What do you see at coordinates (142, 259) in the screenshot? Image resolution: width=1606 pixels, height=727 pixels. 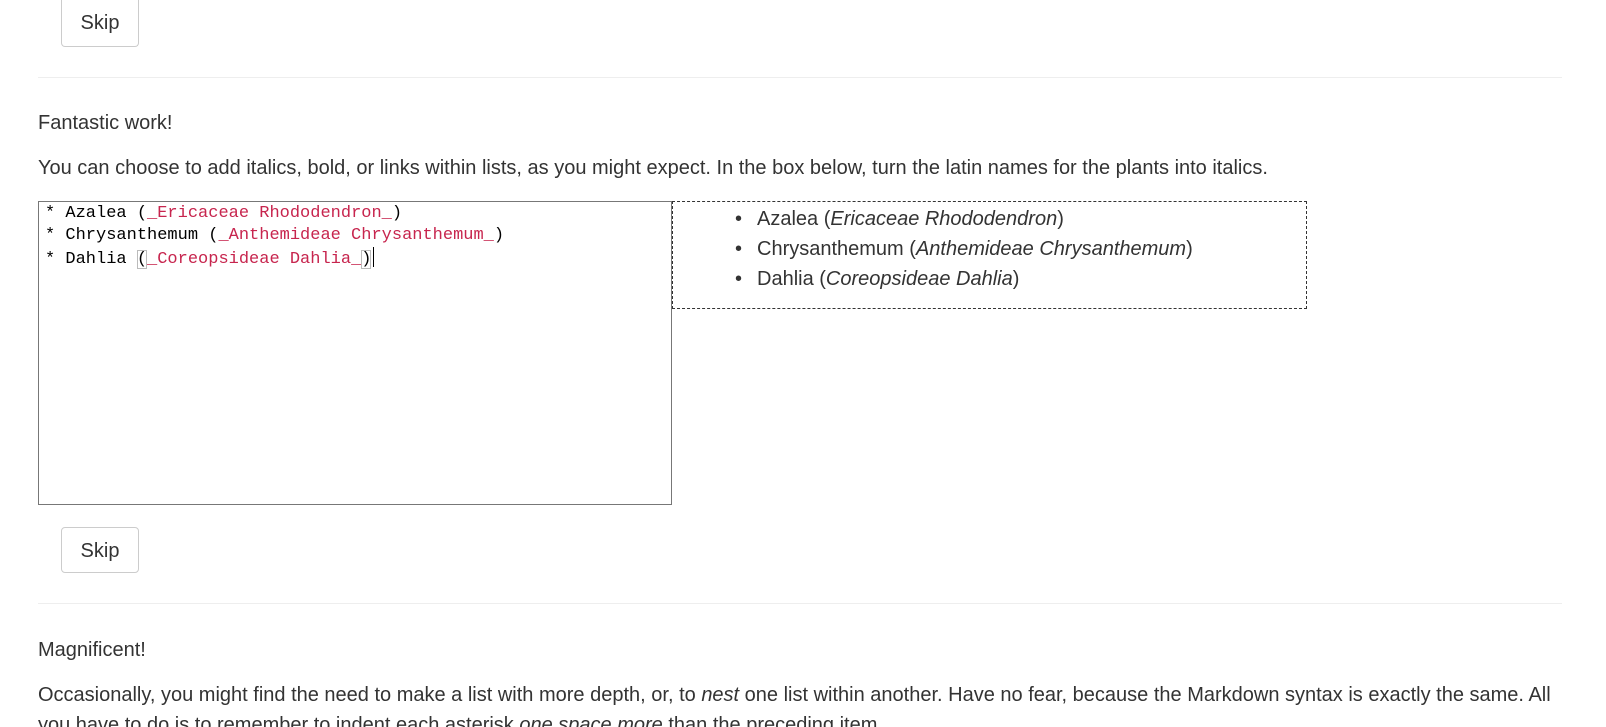 I see `matched-bracket: (` at bounding box center [142, 259].